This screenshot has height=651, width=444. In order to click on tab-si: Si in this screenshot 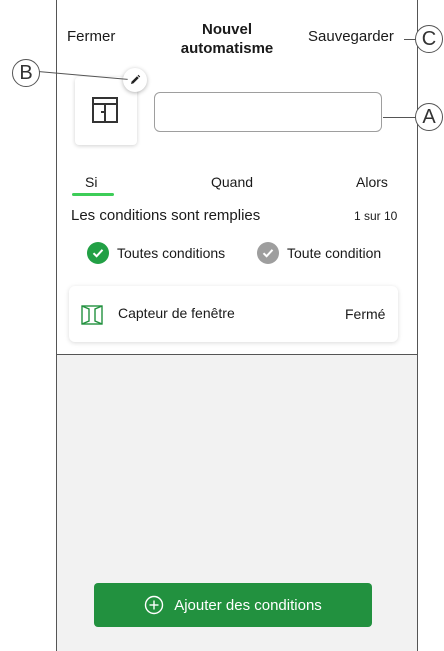, I will do `click(91, 182)`.